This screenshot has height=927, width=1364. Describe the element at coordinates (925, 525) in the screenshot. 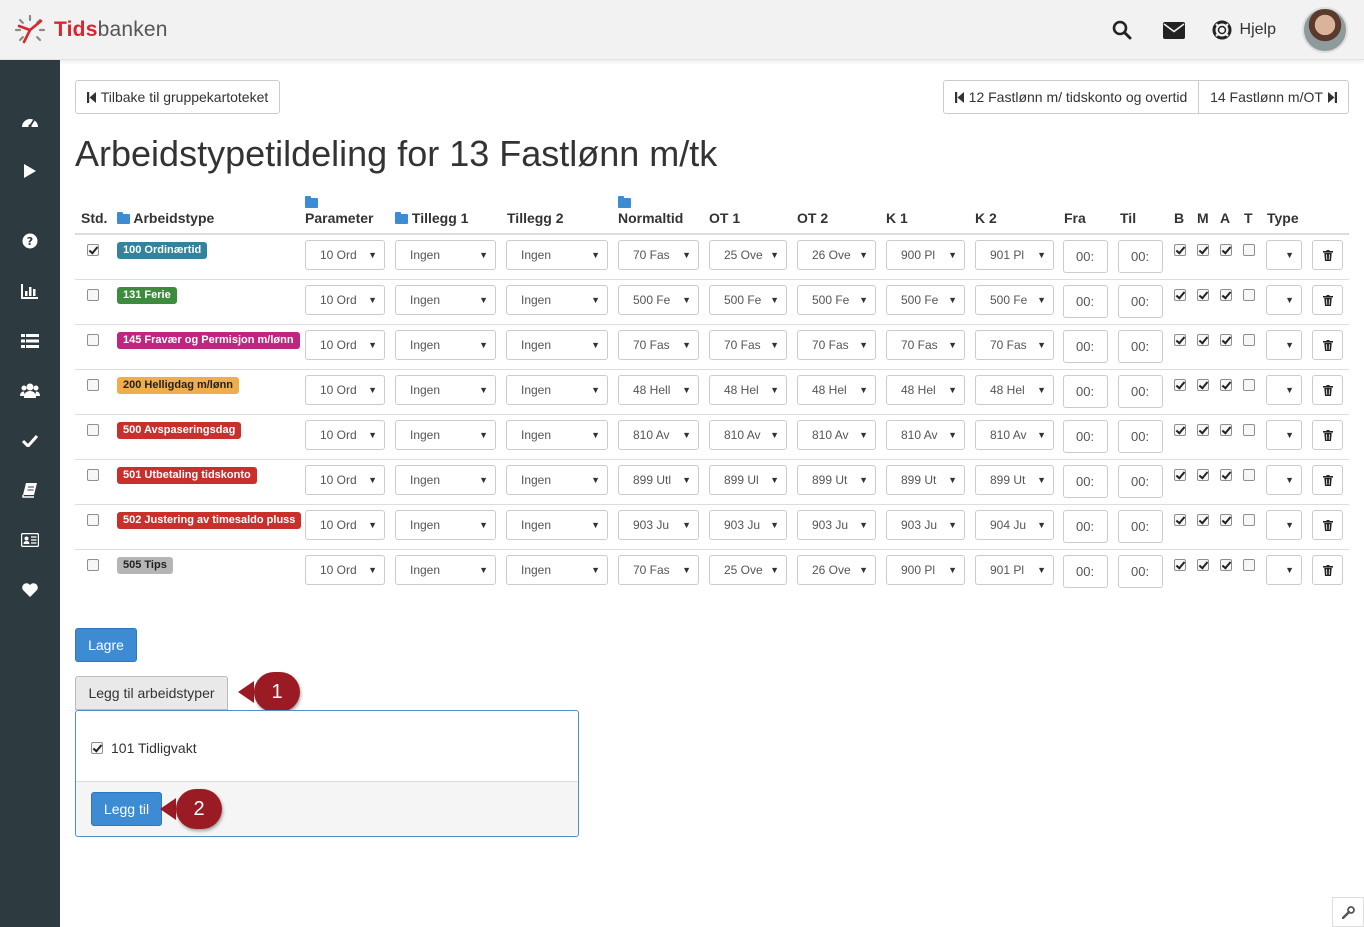

I see `k1-select: 903 Ju ▼` at that location.